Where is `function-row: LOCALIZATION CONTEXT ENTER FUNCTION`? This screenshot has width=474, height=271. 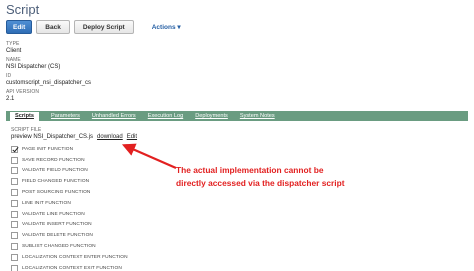
function-row: LOCALIZATION CONTEXT ENTER FUNCTION is located at coordinates (69, 257).